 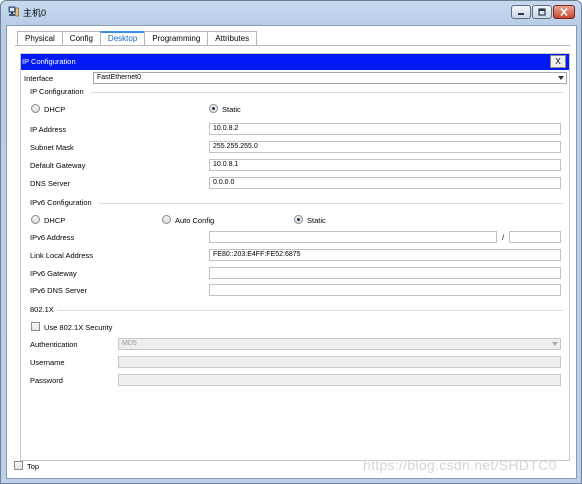 What do you see at coordinates (195, 220) in the screenshot?
I see `ipv6-auto-config-label: Auto Config` at bounding box center [195, 220].